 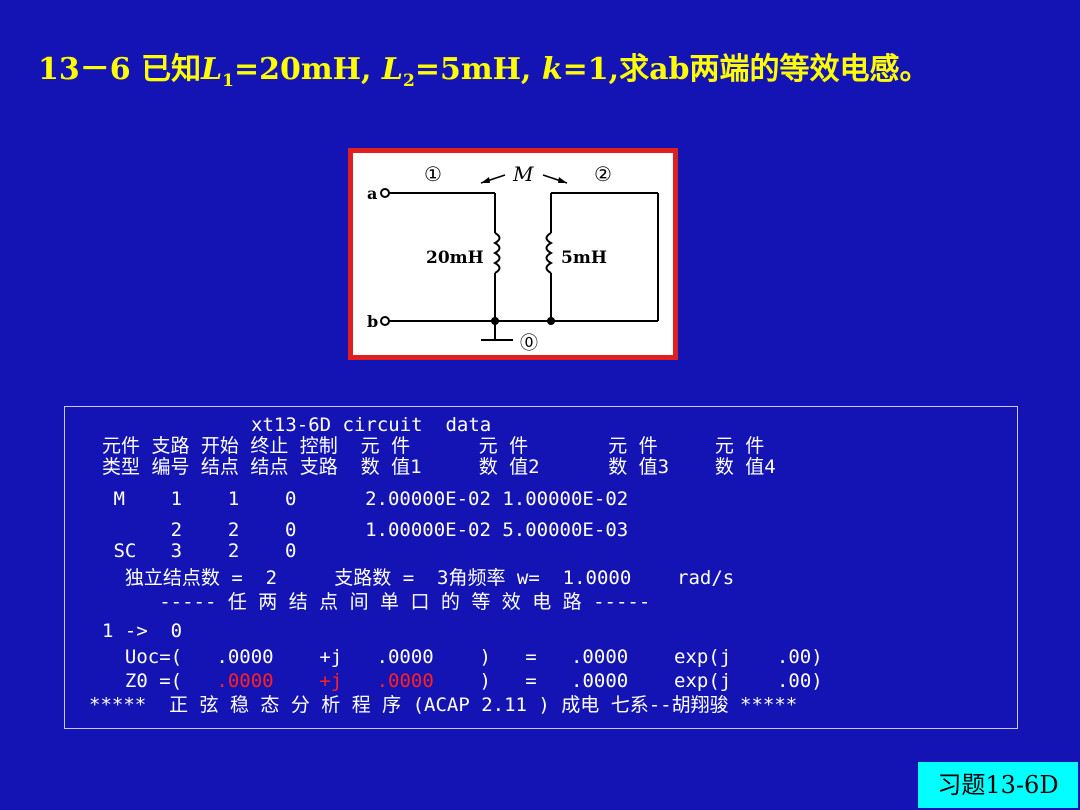 I want to click on data-header: xt13-6D circuit data, so click(x=371, y=425).